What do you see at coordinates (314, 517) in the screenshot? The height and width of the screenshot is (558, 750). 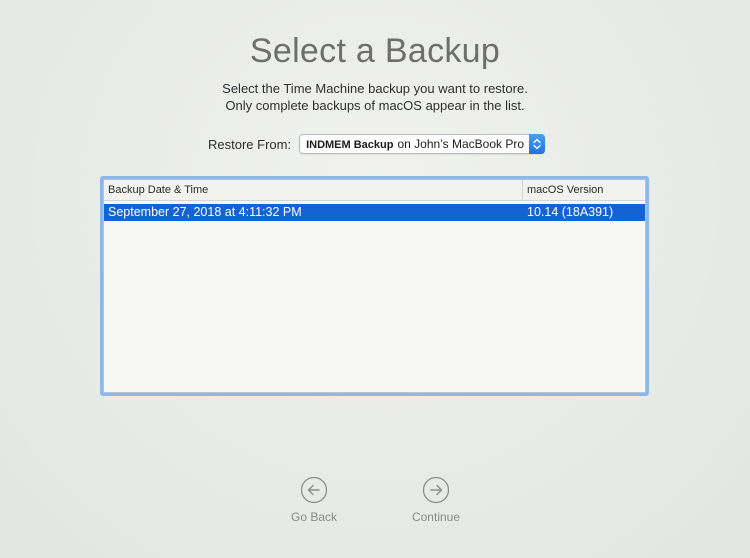 I see `go-back-label: Go Back` at bounding box center [314, 517].